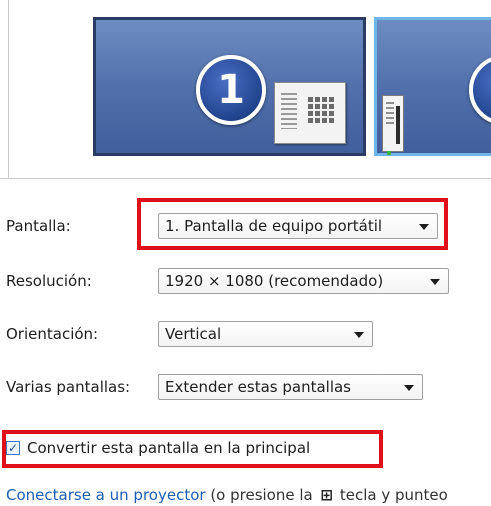  What do you see at coordinates (258, 387) in the screenshot?
I see `varias-pantallas-value: Extender estas pantallas` at bounding box center [258, 387].